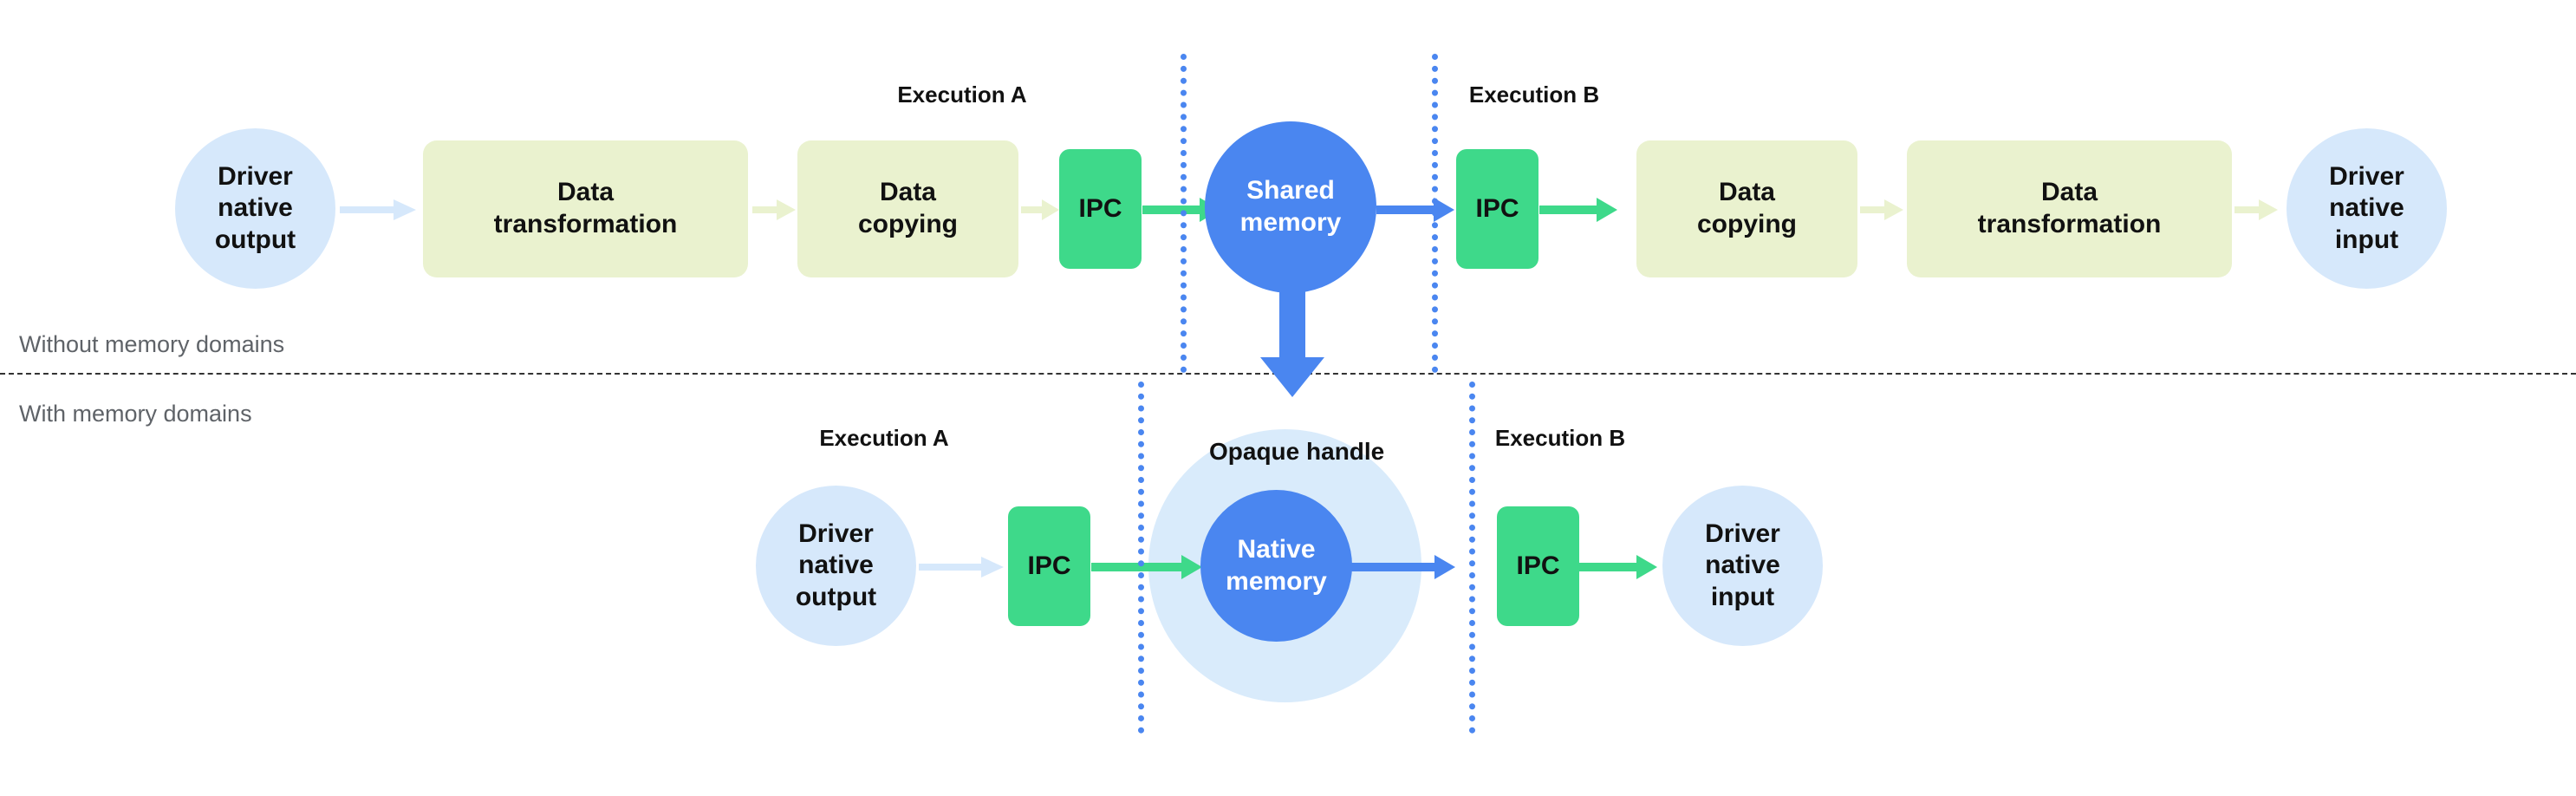 The width and height of the screenshot is (2576, 796). I want to click on node-data-transformation-a: Data transformation, so click(585, 208).